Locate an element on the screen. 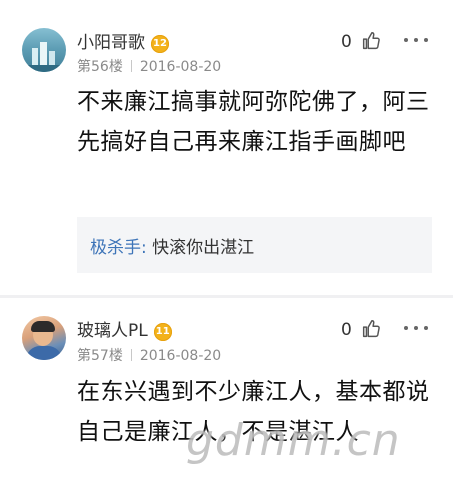 The image size is (453, 500). quoted-reply: 极杀手: 快滚你出湛江 is located at coordinates (254, 245).